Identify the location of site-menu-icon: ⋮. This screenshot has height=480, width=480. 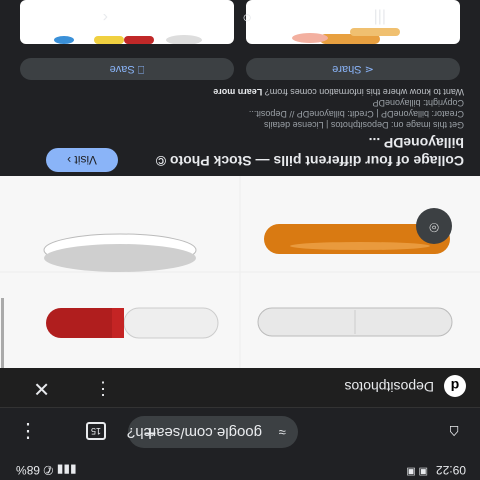
(103, 388).